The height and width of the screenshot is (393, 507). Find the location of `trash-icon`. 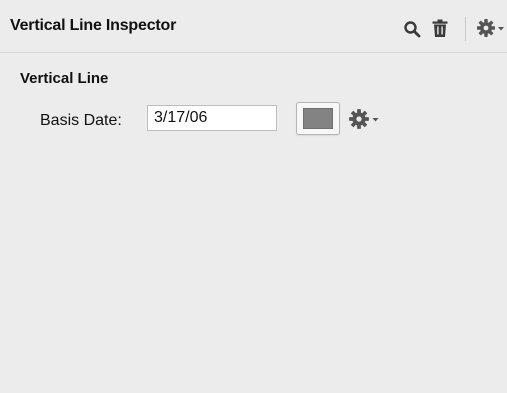

trash-icon is located at coordinates (440, 28).